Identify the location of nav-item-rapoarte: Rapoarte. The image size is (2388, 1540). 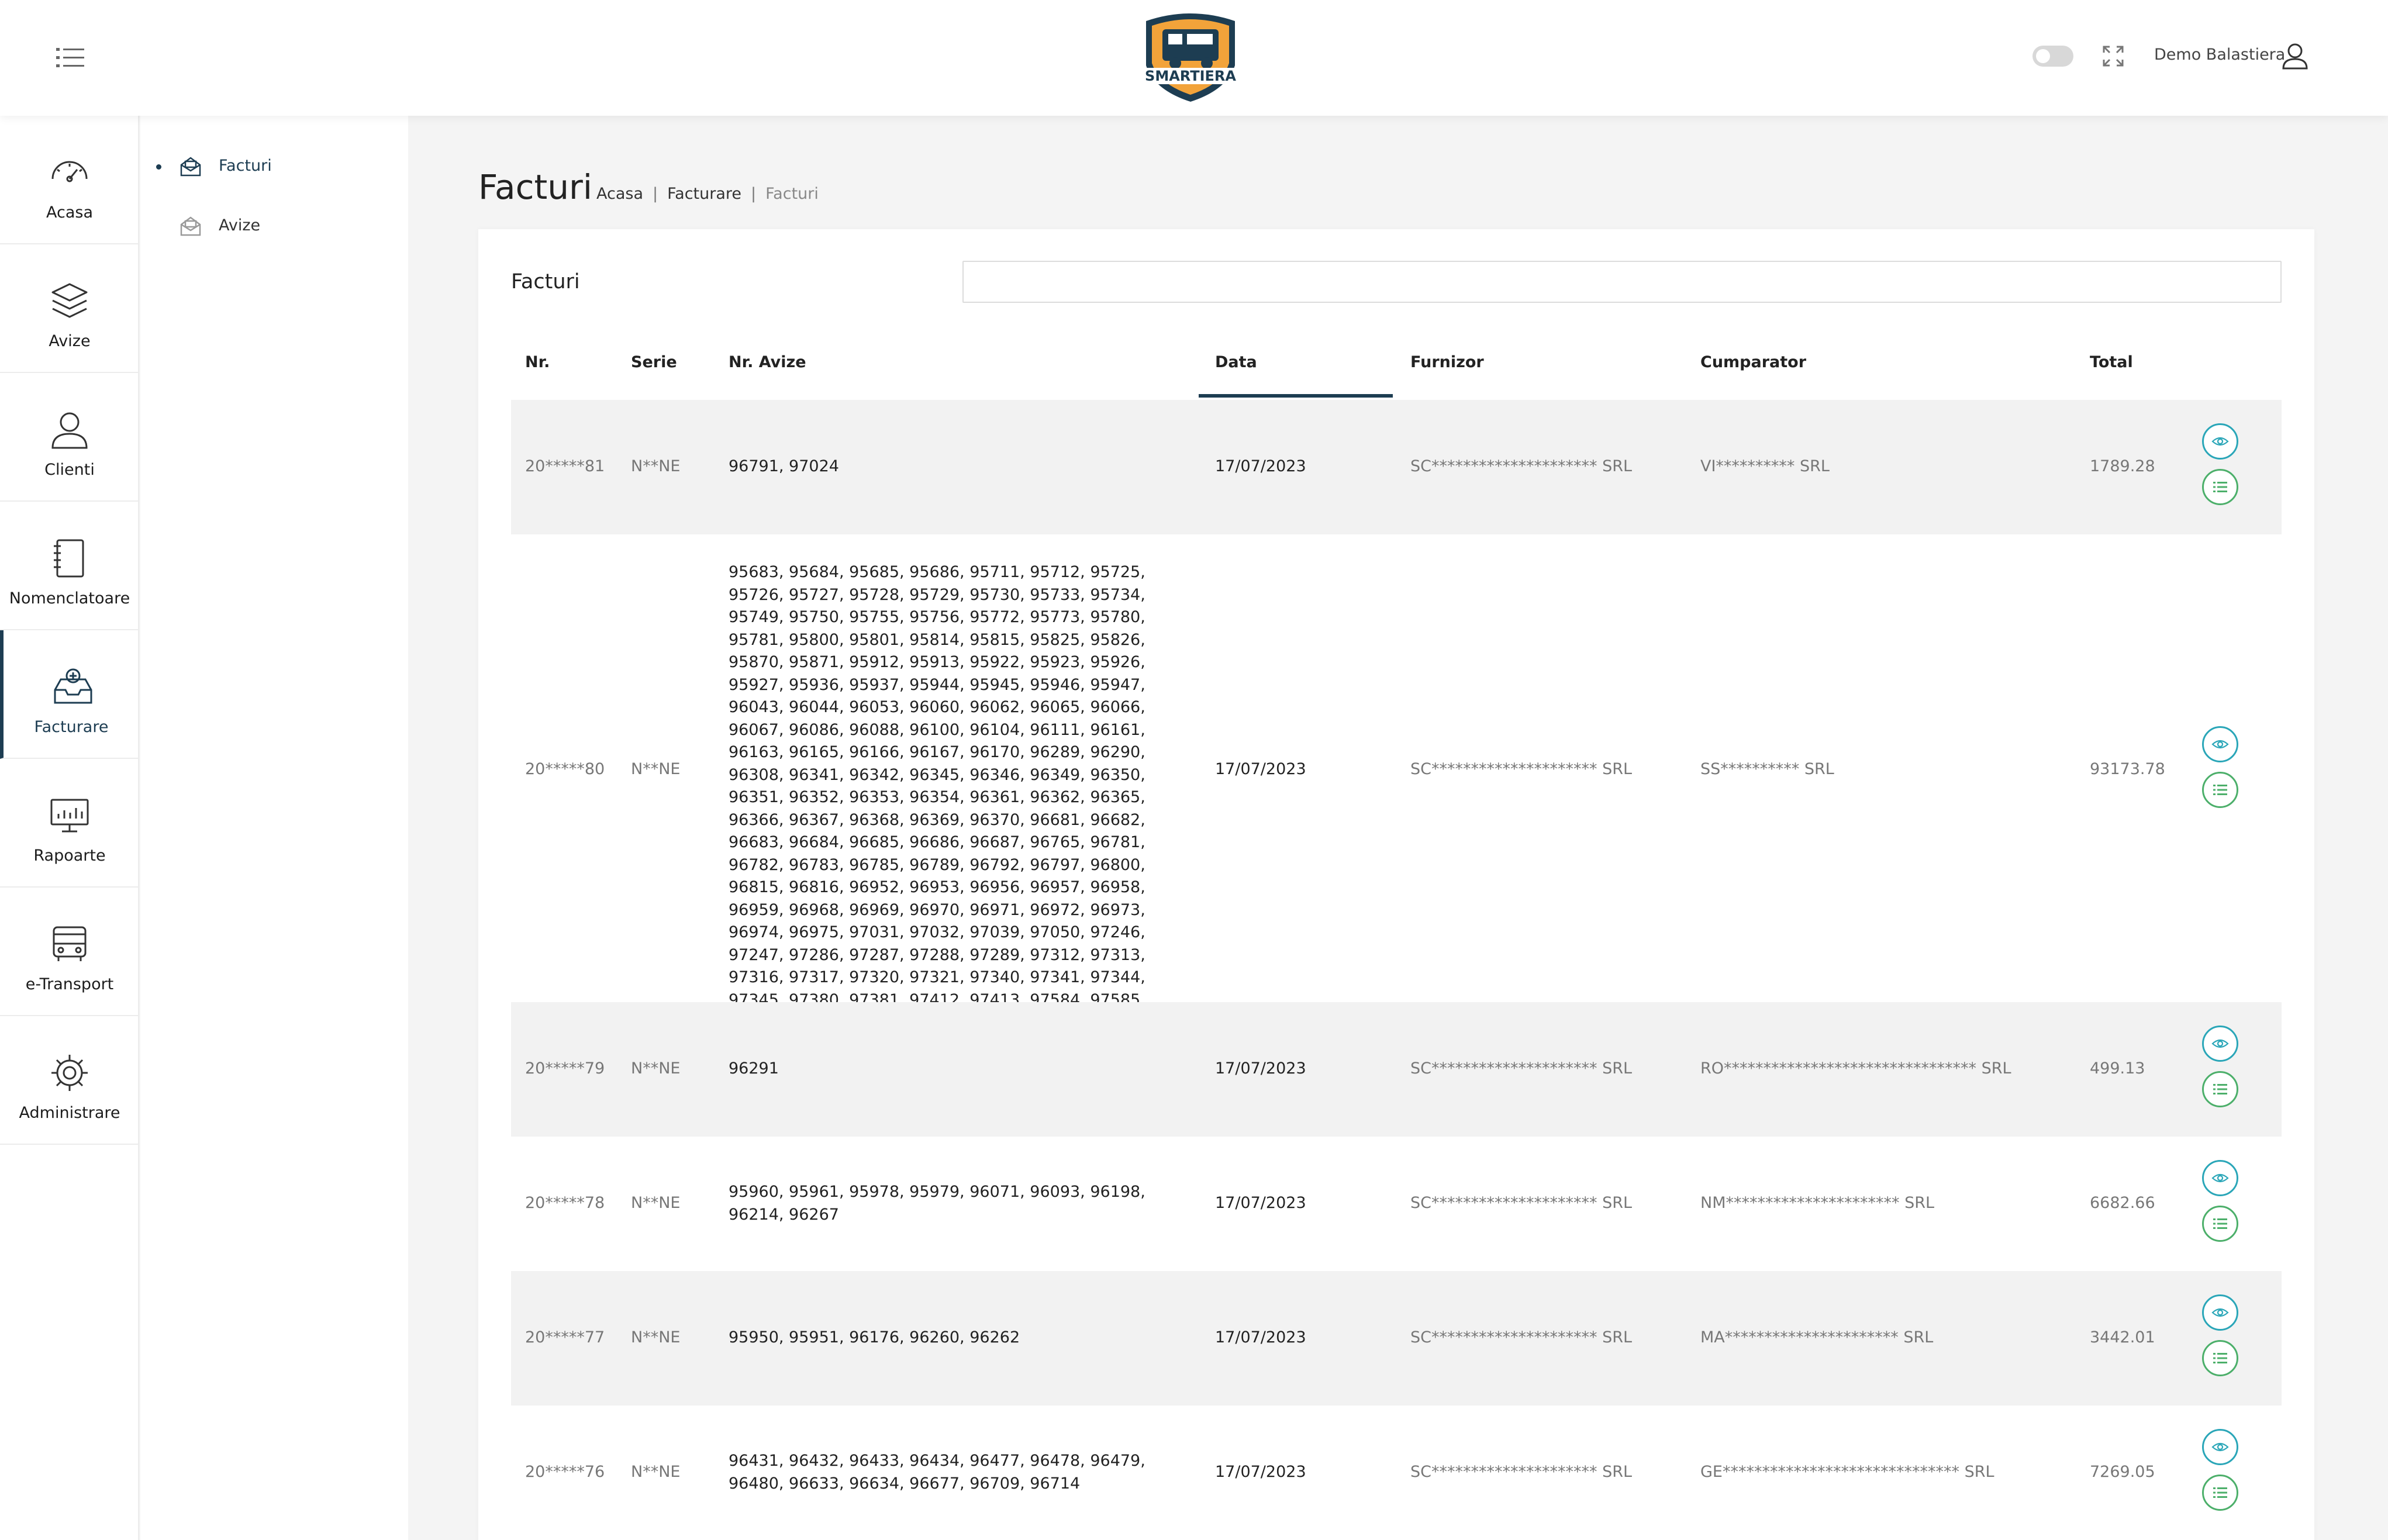
(69, 824).